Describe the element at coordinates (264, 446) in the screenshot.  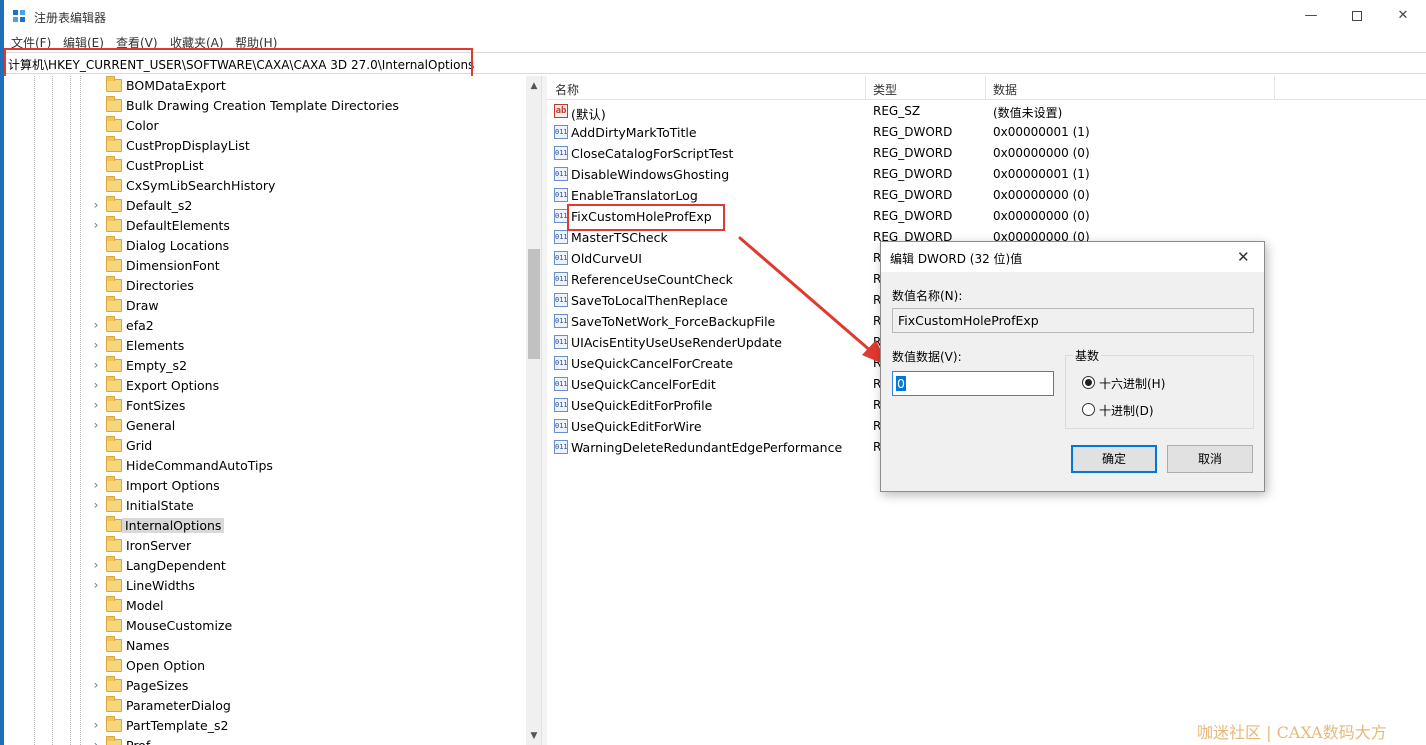
I see `tree-item: Grid` at that location.